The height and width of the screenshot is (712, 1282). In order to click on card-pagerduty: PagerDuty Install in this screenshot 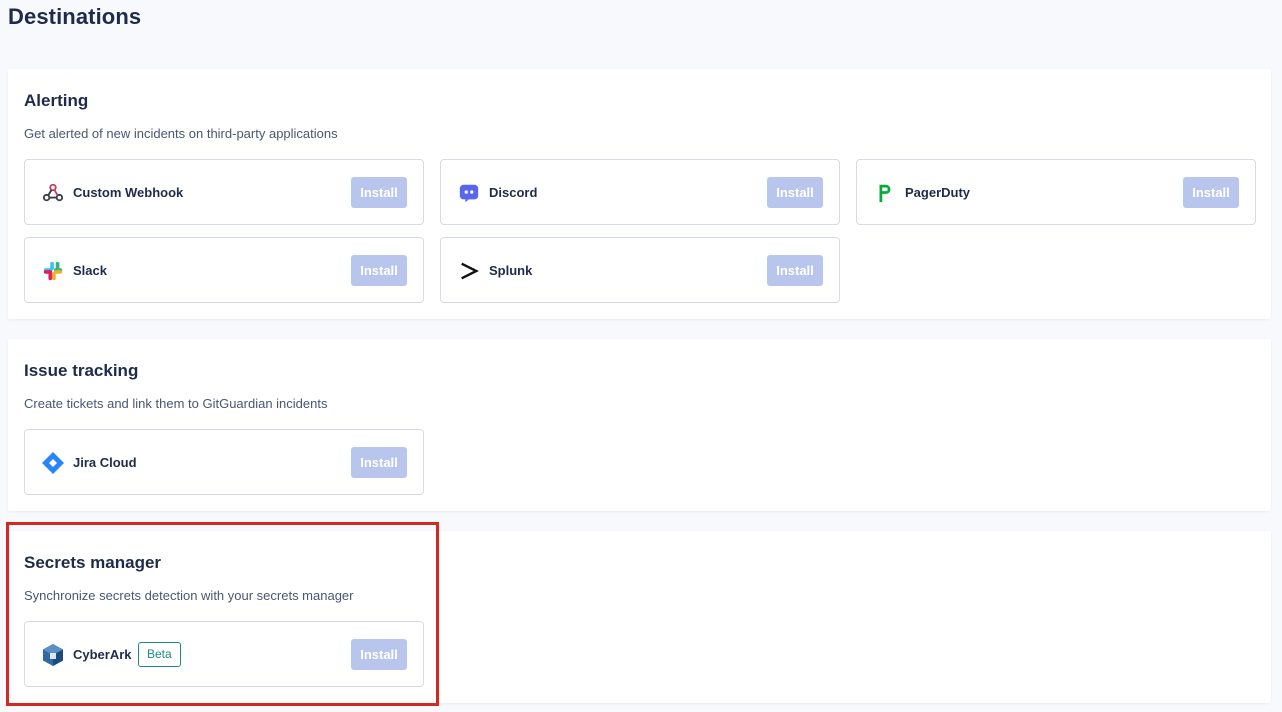, I will do `click(1056, 192)`.